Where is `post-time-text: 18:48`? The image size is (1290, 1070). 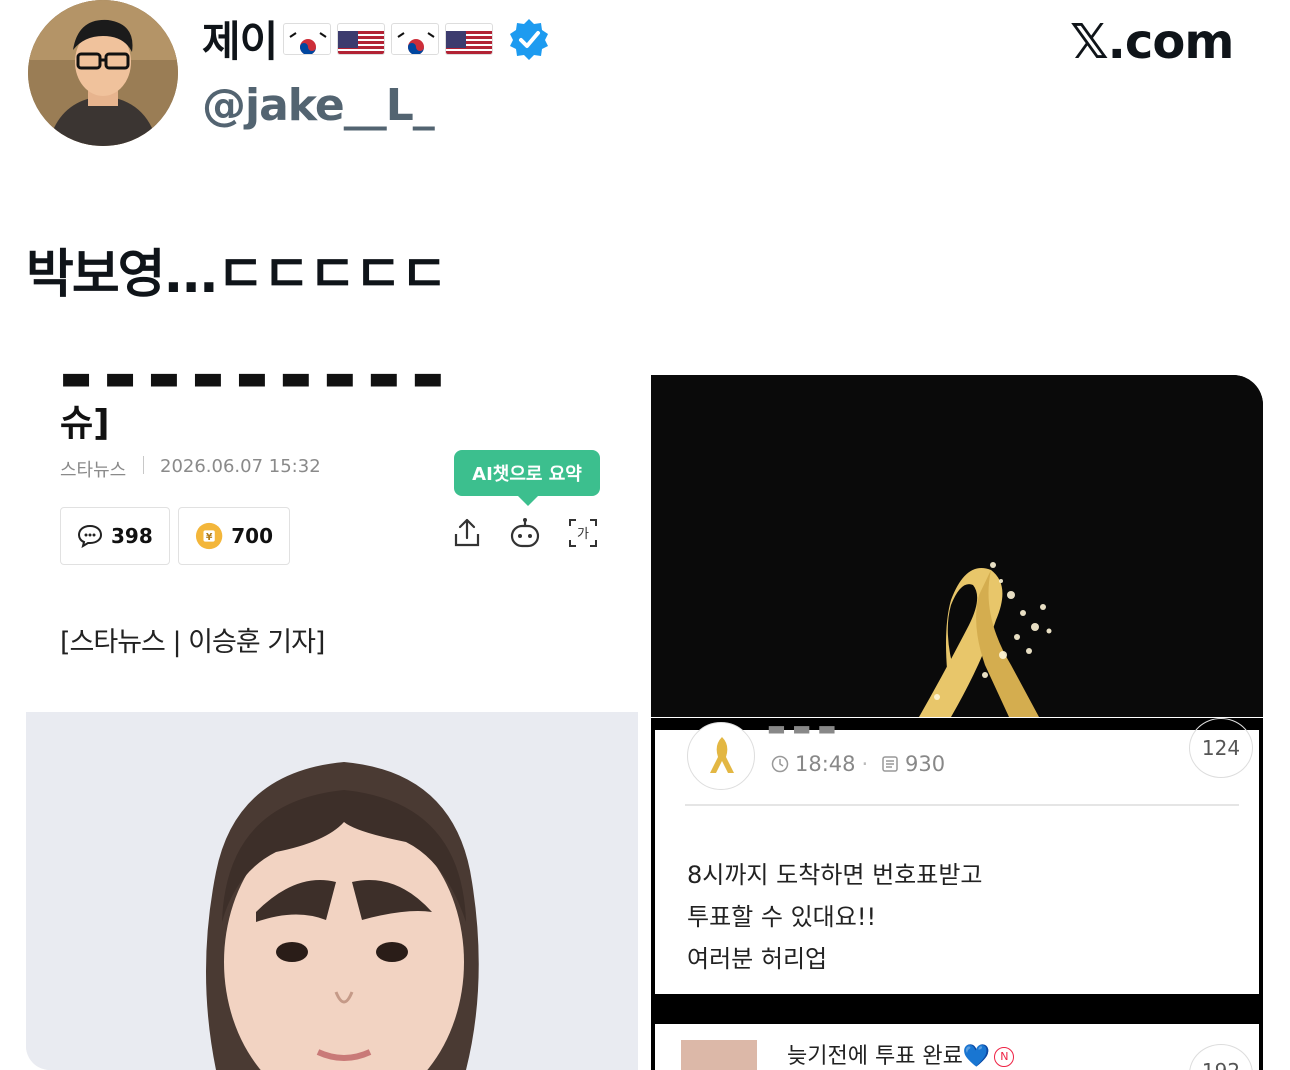
post-time-text: 18:48 is located at coordinates (825, 764).